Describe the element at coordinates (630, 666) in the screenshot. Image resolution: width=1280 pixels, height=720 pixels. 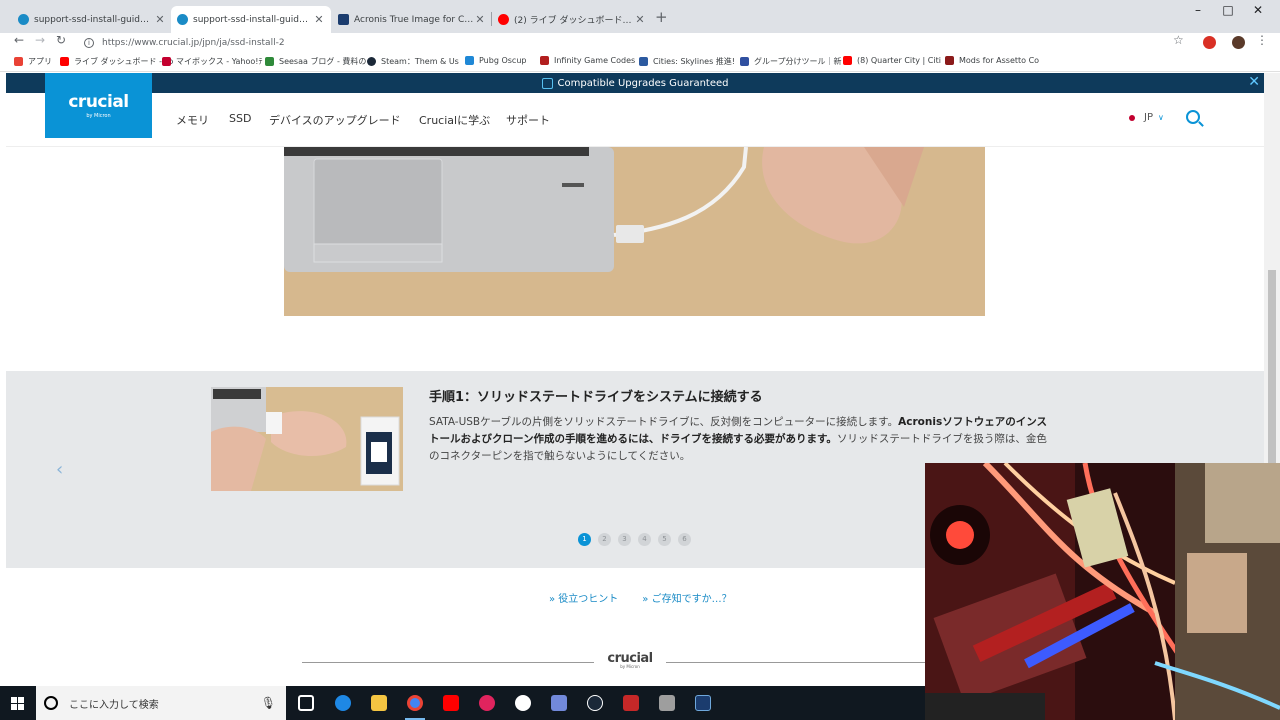
I see `footer-logo-subtext: by Micron` at that location.